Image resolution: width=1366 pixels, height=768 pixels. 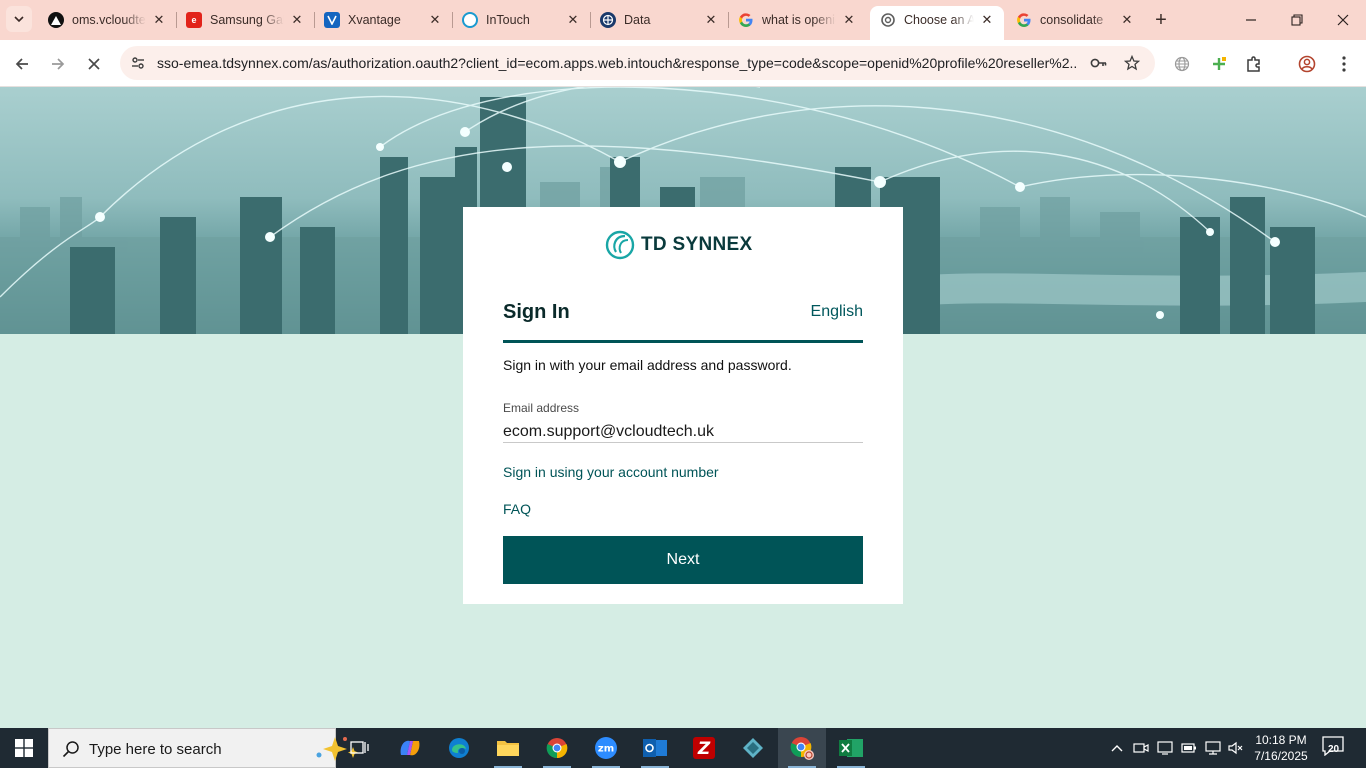 I want to click on zoom-app: zm, so click(x=606, y=748).